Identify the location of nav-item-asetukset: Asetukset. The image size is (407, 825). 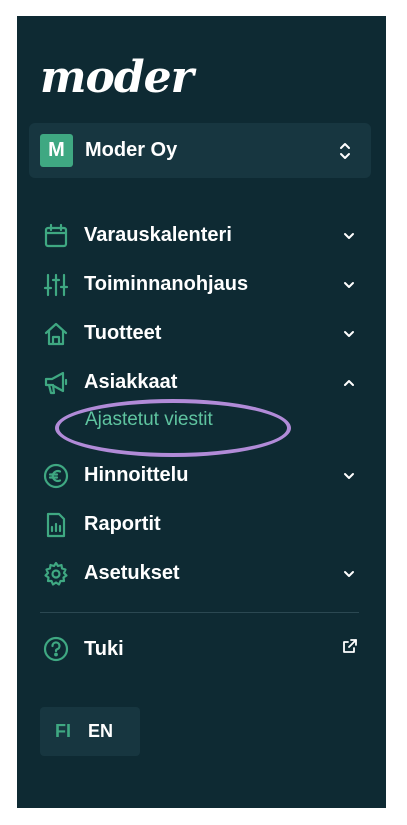
(201, 573).